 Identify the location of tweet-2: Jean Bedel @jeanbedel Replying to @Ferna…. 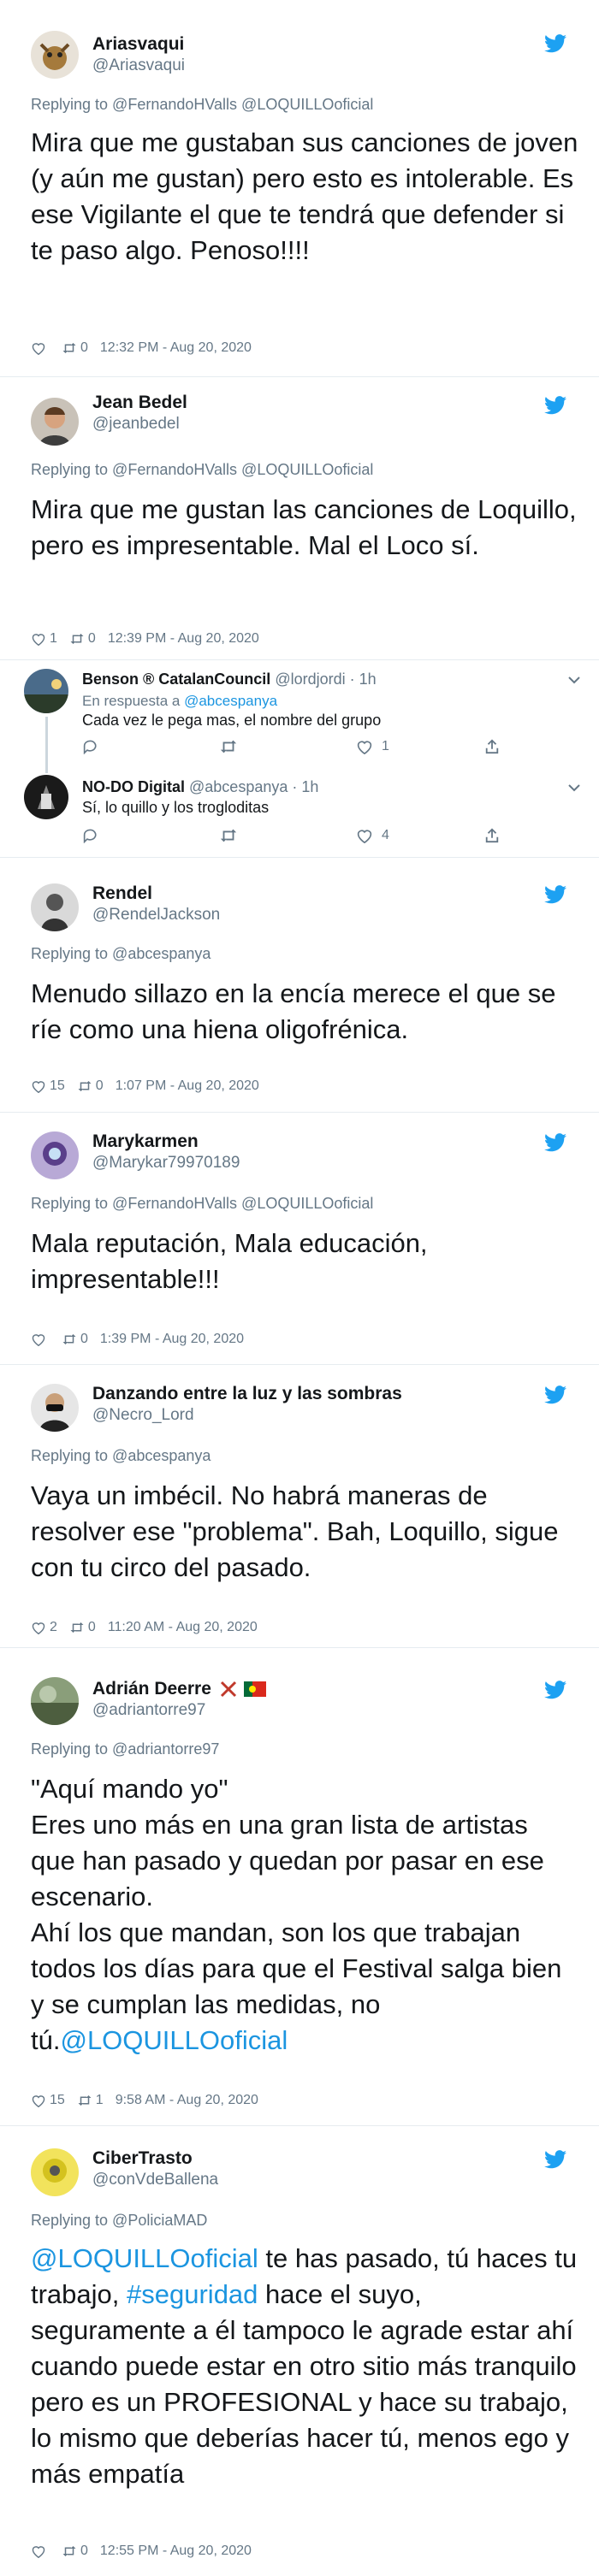
(299, 518).